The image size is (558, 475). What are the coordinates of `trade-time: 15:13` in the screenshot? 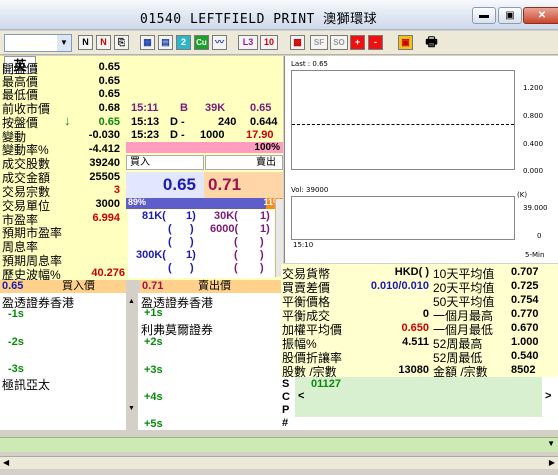 It's located at (145, 122).